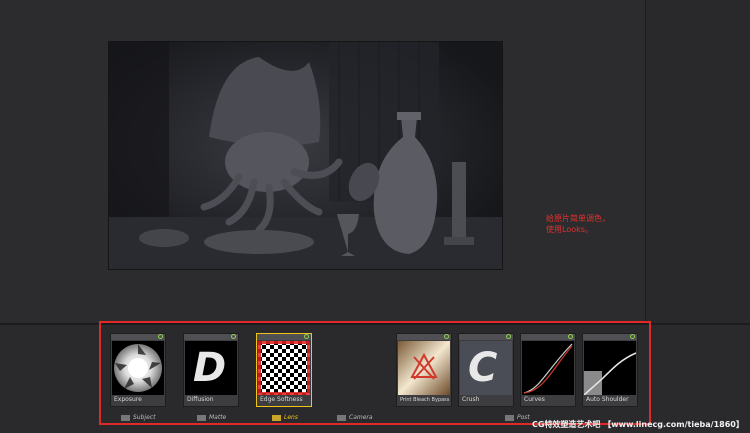 The image size is (750, 433). What do you see at coordinates (517, 419) in the screenshot?
I see `section-post: Post` at bounding box center [517, 419].